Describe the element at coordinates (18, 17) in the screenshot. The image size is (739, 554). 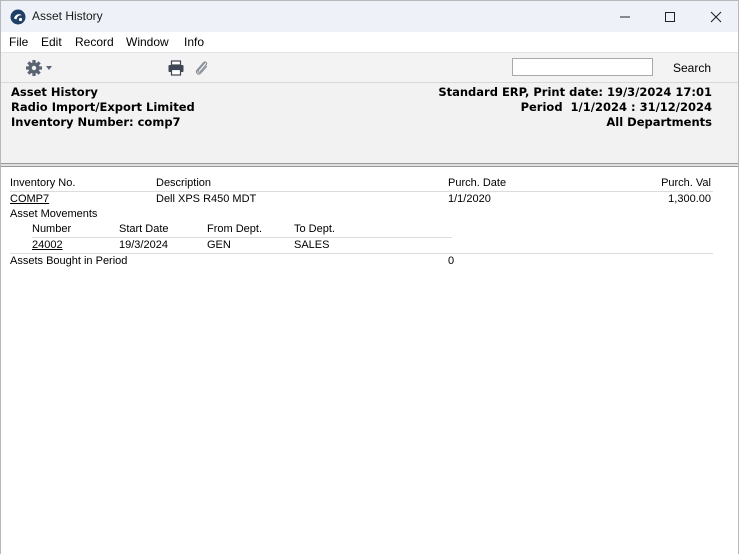
I see `app-logo-icon` at that location.